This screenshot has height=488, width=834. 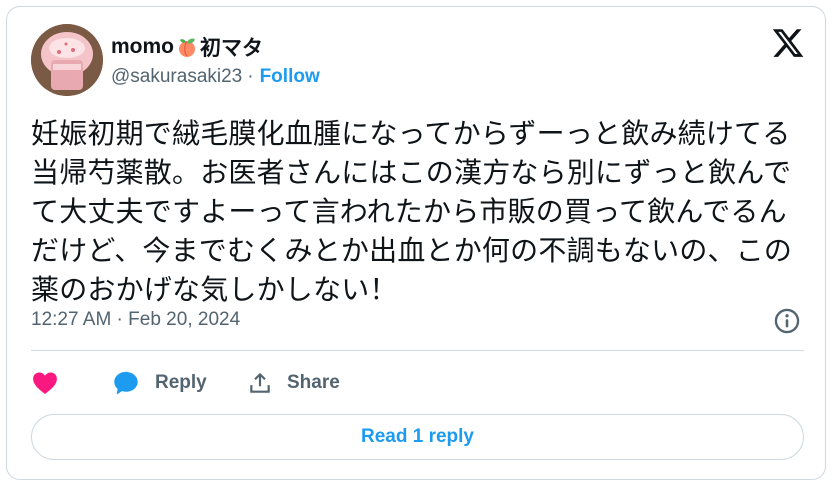 I want to click on heart-icon, so click(x=45, y=383).